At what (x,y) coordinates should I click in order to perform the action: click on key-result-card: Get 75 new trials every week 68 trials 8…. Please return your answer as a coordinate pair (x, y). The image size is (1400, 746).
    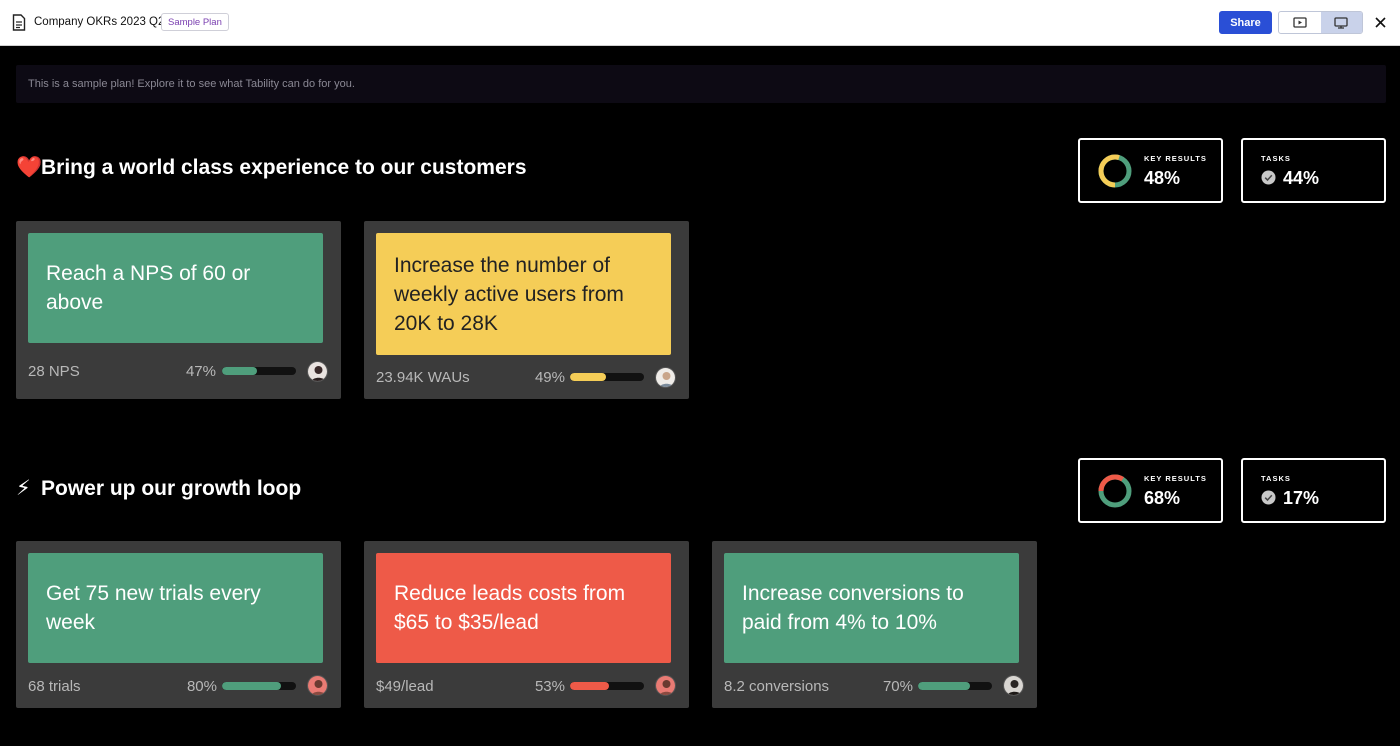
    Looking at the image, I should click on (178, 624).